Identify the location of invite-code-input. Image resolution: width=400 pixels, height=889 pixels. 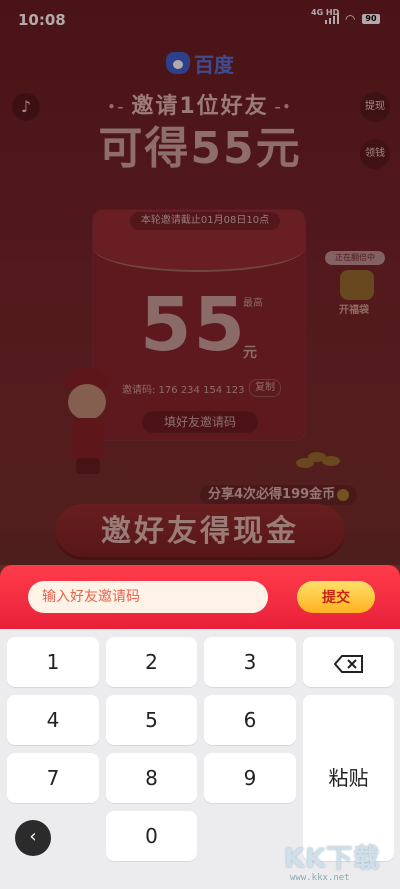
(148, 597).